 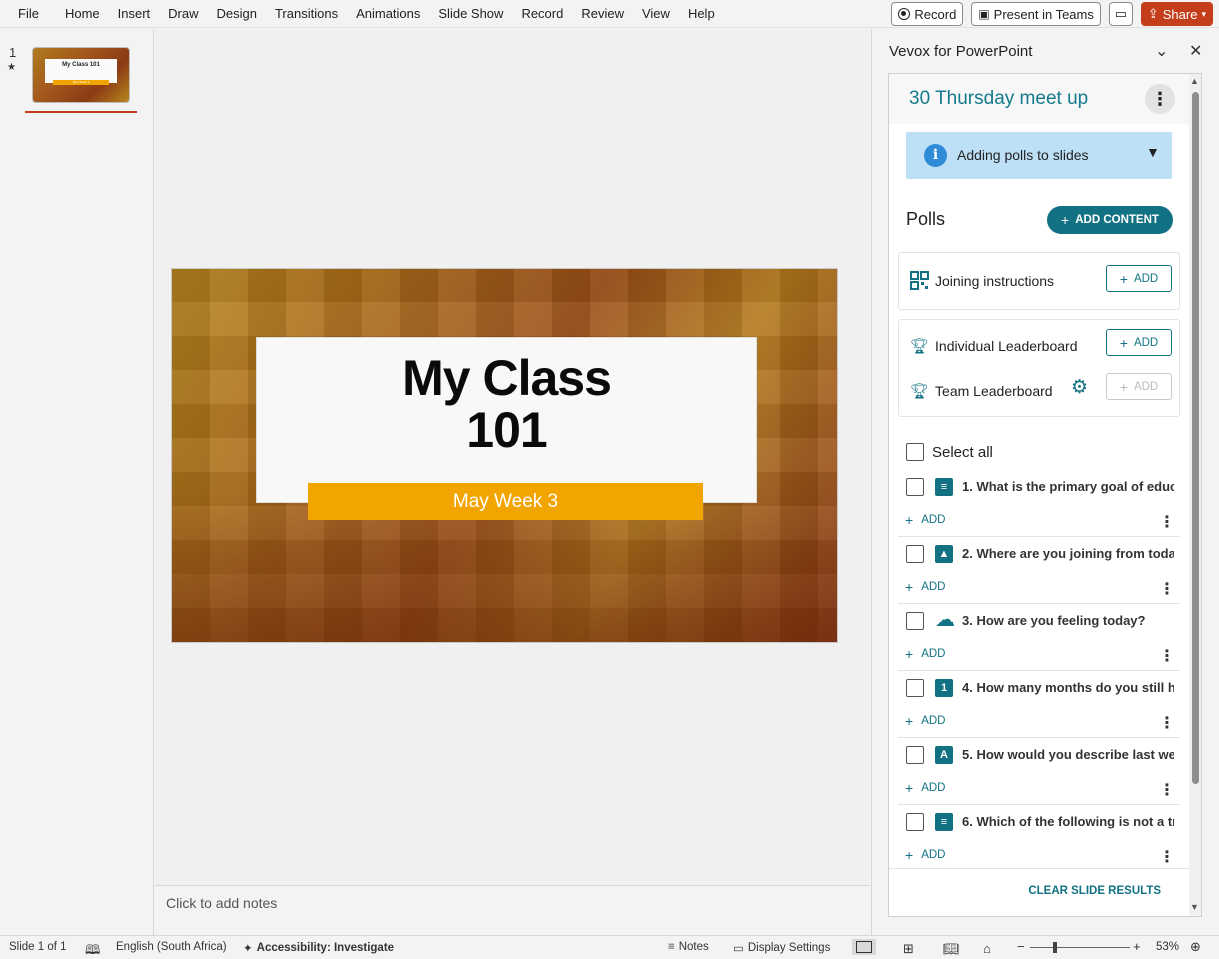 I want to click on comments-button: ▭, so click(x=1120, y=14).